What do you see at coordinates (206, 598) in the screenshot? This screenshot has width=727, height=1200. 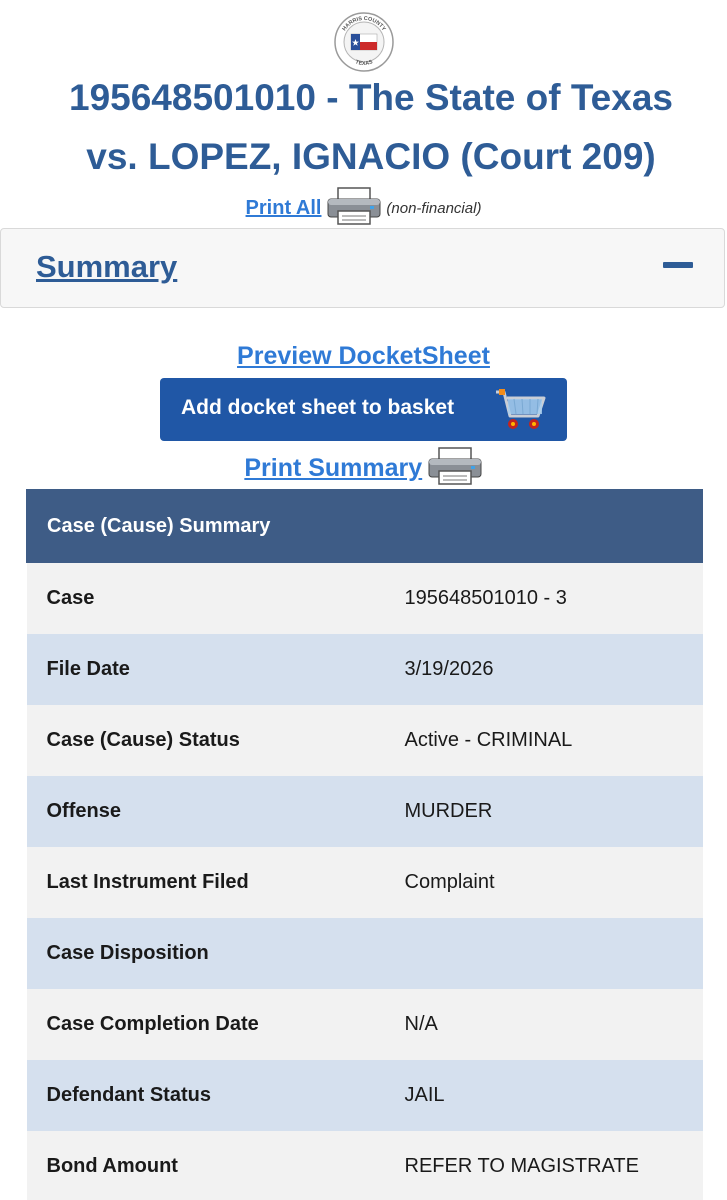 I see `row-label: Case` at bounding box center [206, 598].